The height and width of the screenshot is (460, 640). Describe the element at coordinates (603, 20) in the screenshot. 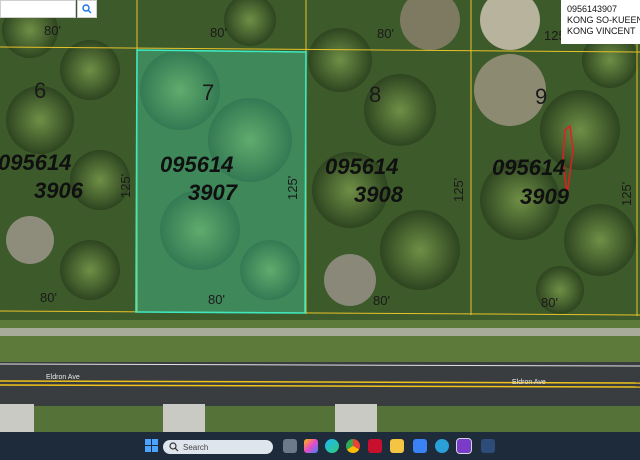

I see `owner-line-1: KONG SO-KUEEN` at that location.